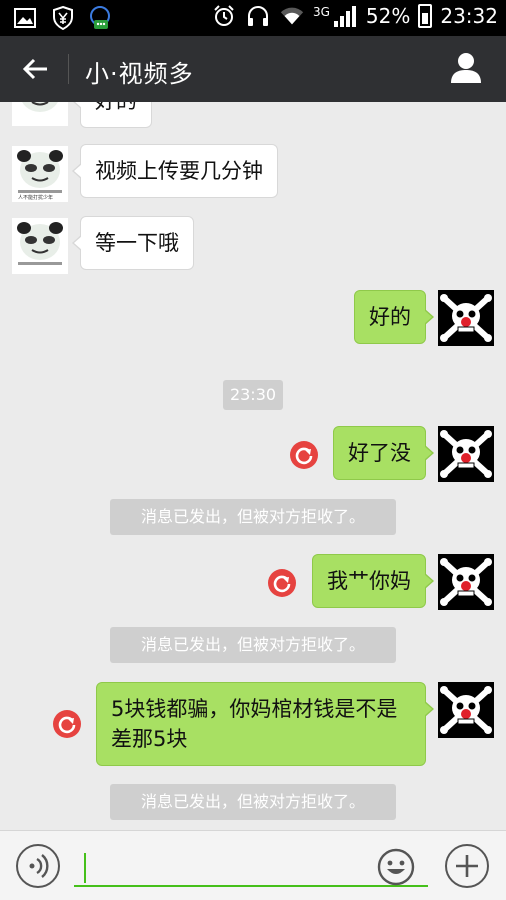 This screenshot has width=506, height=900. Describe the element at coordinates (469, 16) in the screenshot. I see `status-time: 23:32` at that location.